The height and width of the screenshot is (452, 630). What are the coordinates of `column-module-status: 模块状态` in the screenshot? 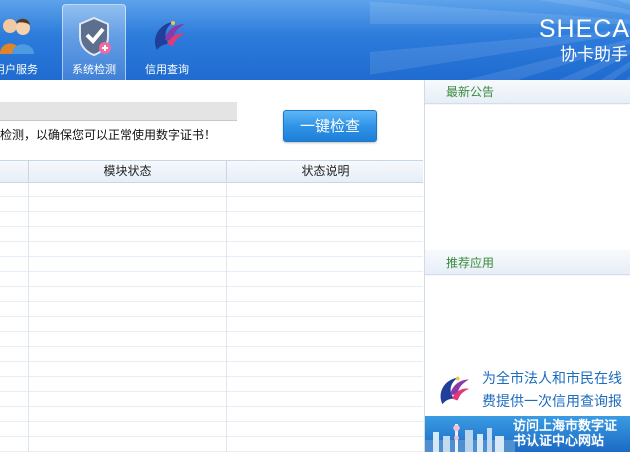 It's located at (127, 171).